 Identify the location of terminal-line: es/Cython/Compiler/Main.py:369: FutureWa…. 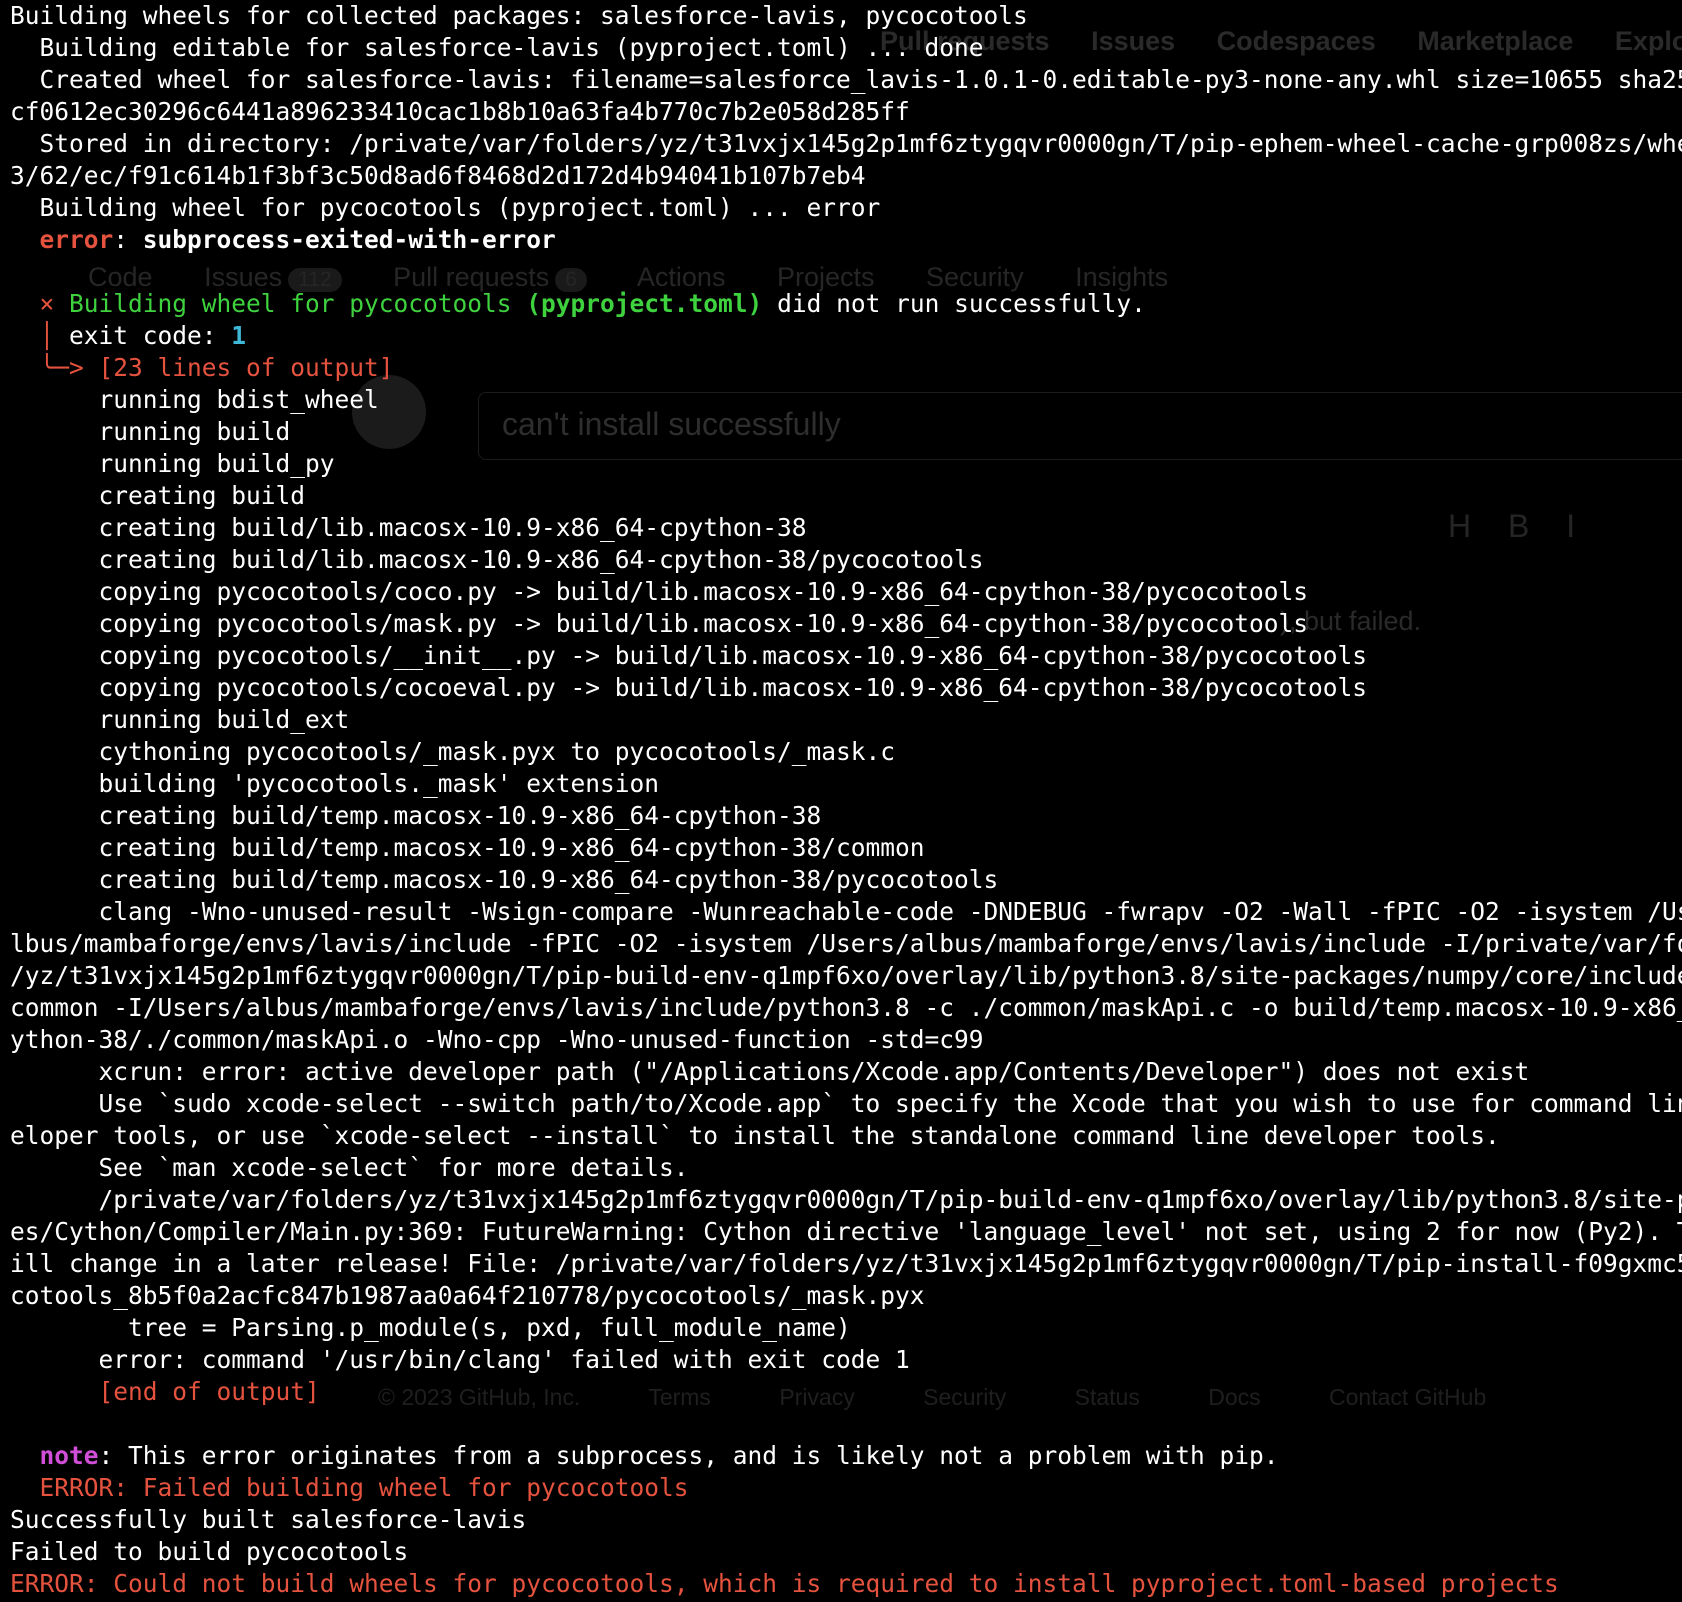
(846, 1231).